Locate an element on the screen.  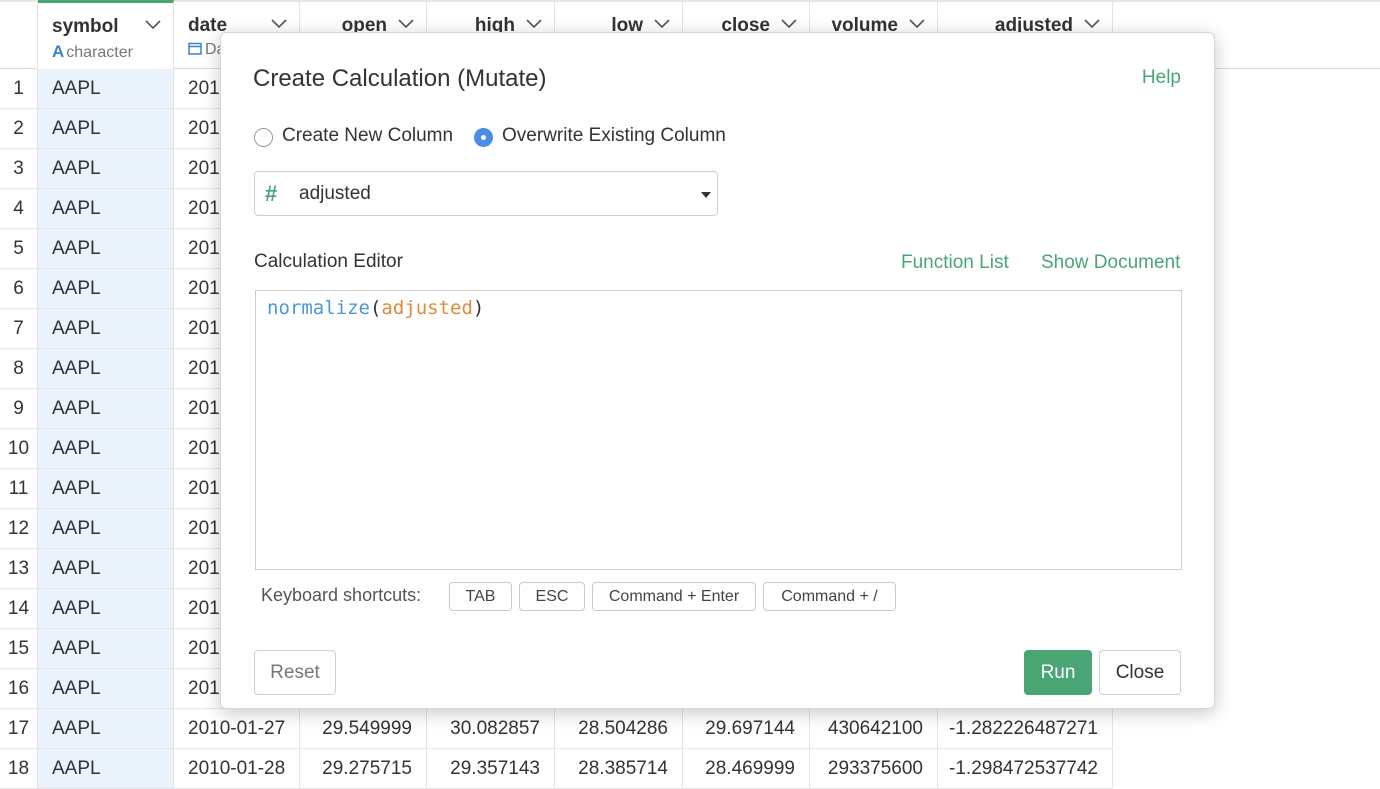
cell-low: 28.504286 is located at coordinates (619, 728).